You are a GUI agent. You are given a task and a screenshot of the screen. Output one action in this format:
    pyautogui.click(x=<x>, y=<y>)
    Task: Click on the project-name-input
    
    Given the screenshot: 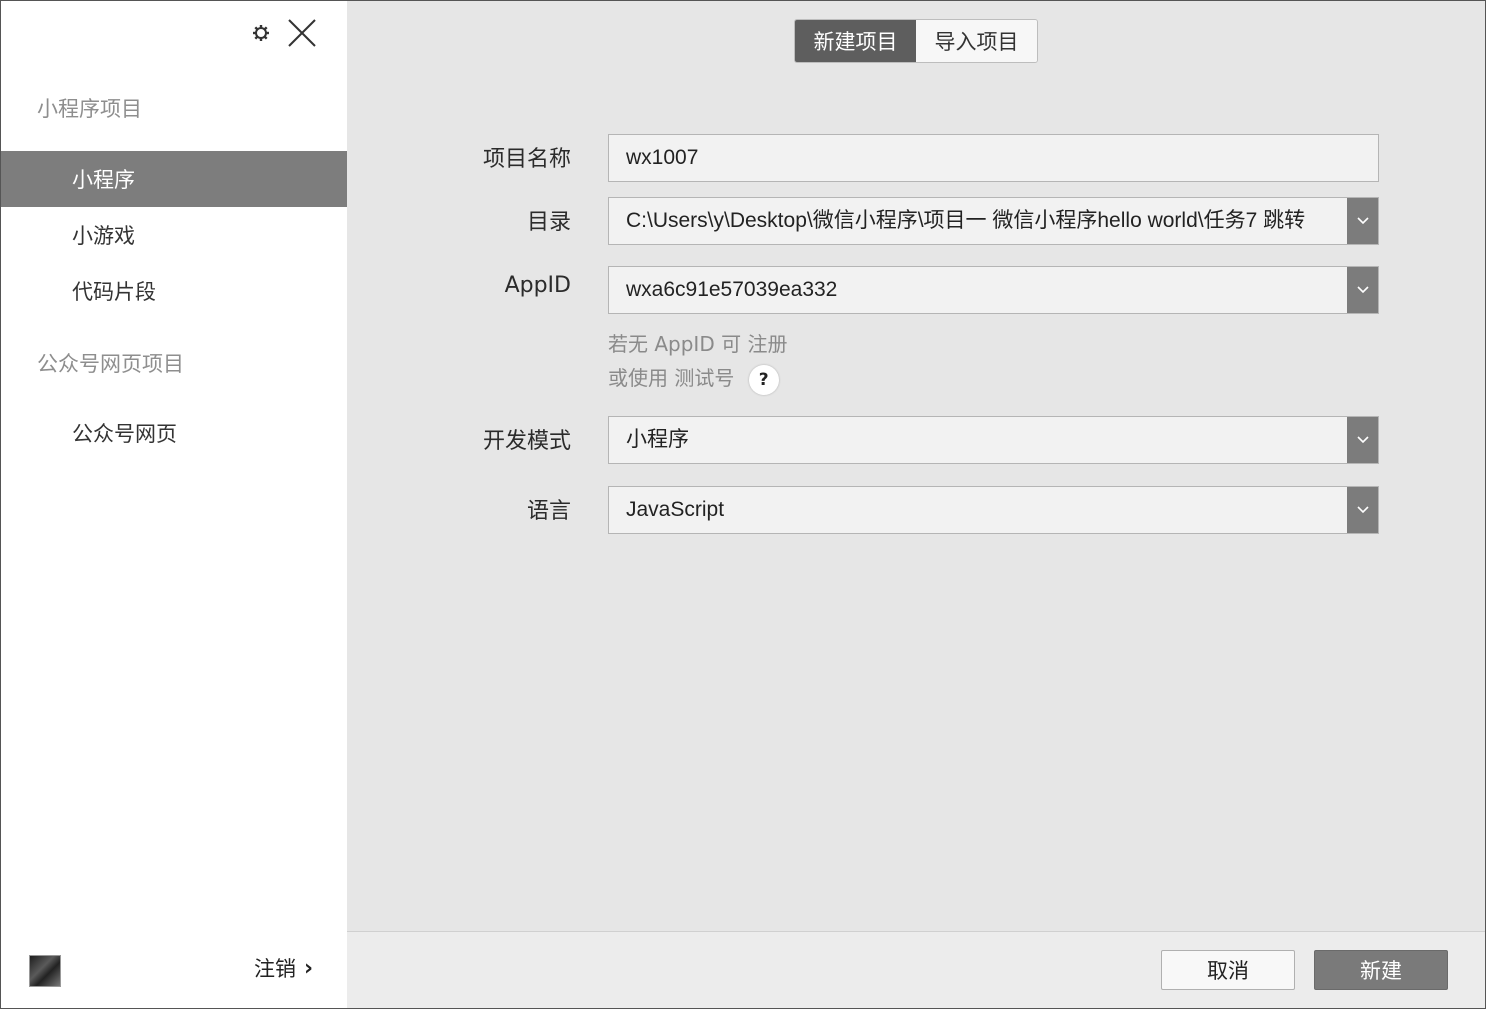 What is the action you would take?
    pyautogui.click(x=992, y=158)
    